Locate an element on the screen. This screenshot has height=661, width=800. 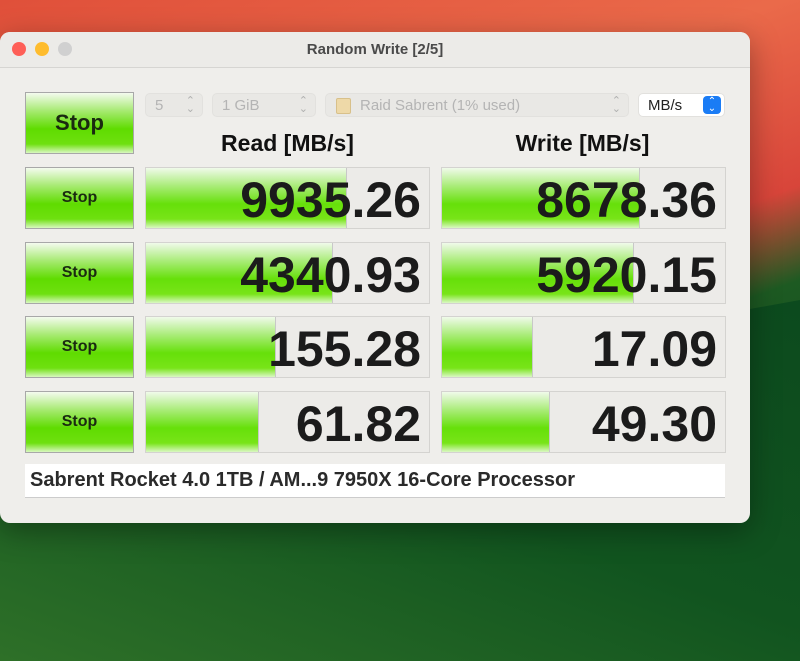
write-result: 49.30 is located at coordinates (583, 421).